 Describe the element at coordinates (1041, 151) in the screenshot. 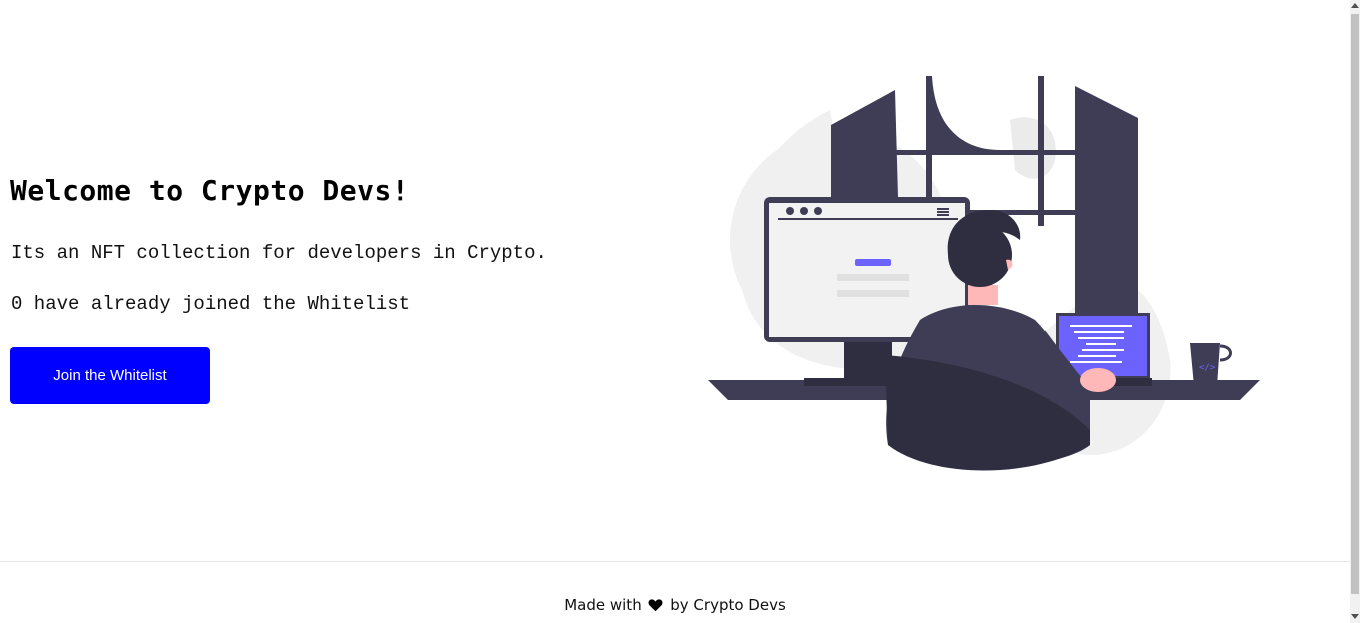

I see `window-mullion-center` at that location.